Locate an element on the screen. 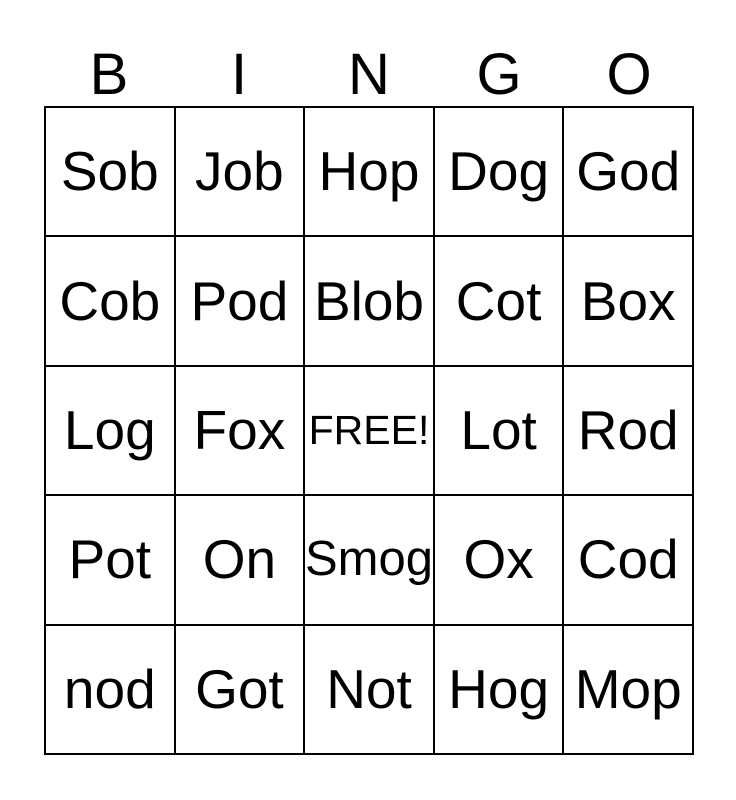 The image size is (736, 800). bingo-header-letter-label: G is located at coordinates (499, 74).